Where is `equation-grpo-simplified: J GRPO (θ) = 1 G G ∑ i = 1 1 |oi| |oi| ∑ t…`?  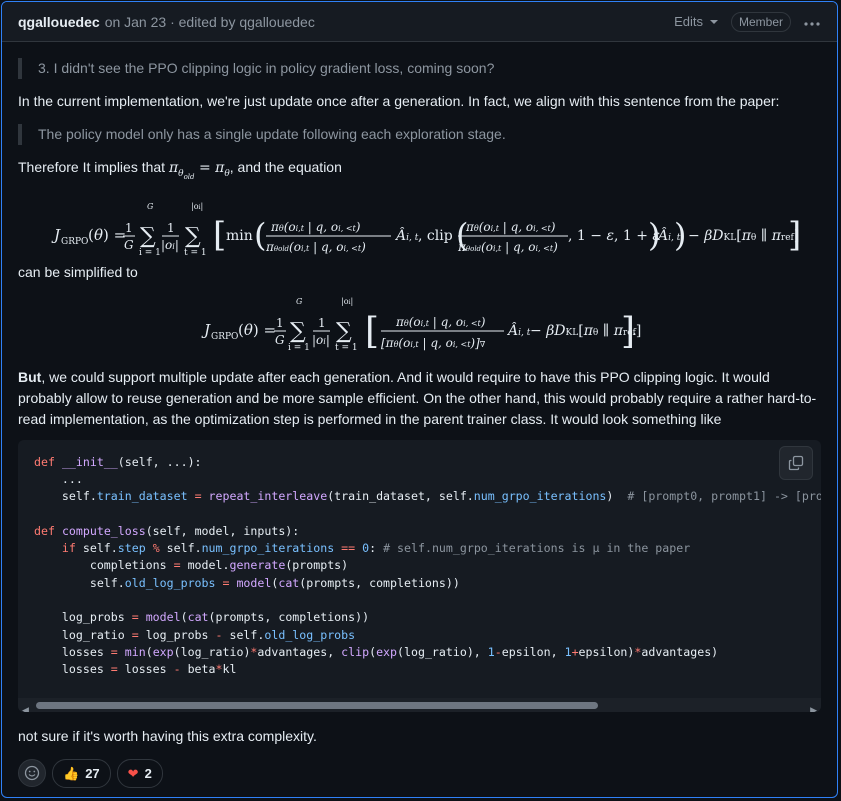
equation-grpo-simplified: J GRPO (θ) = 1 G G ∑ i = 1 1 |oi| |oi| ∑ t… is located at coordinates (419, 331).